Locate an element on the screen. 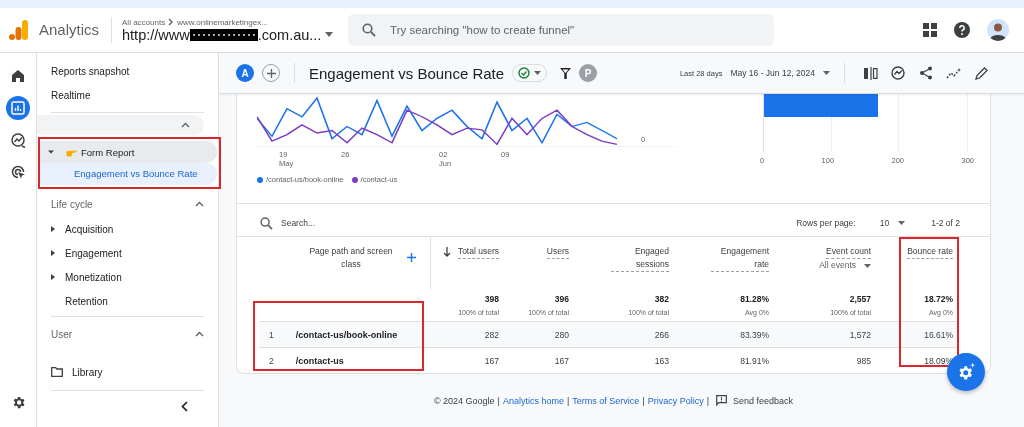 The width and height of the screenshot is (1024, 427). footer-link: Analytics home is located at coordinates (533, 400).